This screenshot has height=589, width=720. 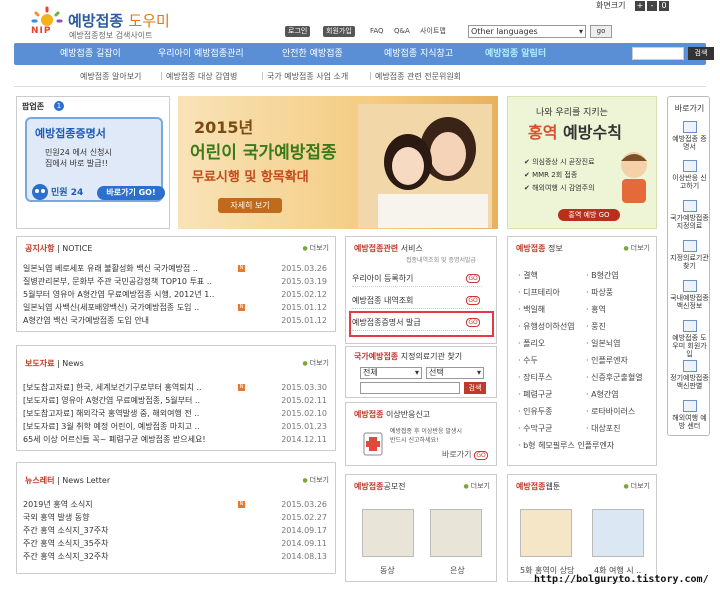 What do you see at coordinates (599, 292) in the screenshot?
I see `disease-link: · 파상풍` at bounding box center [599, 292].